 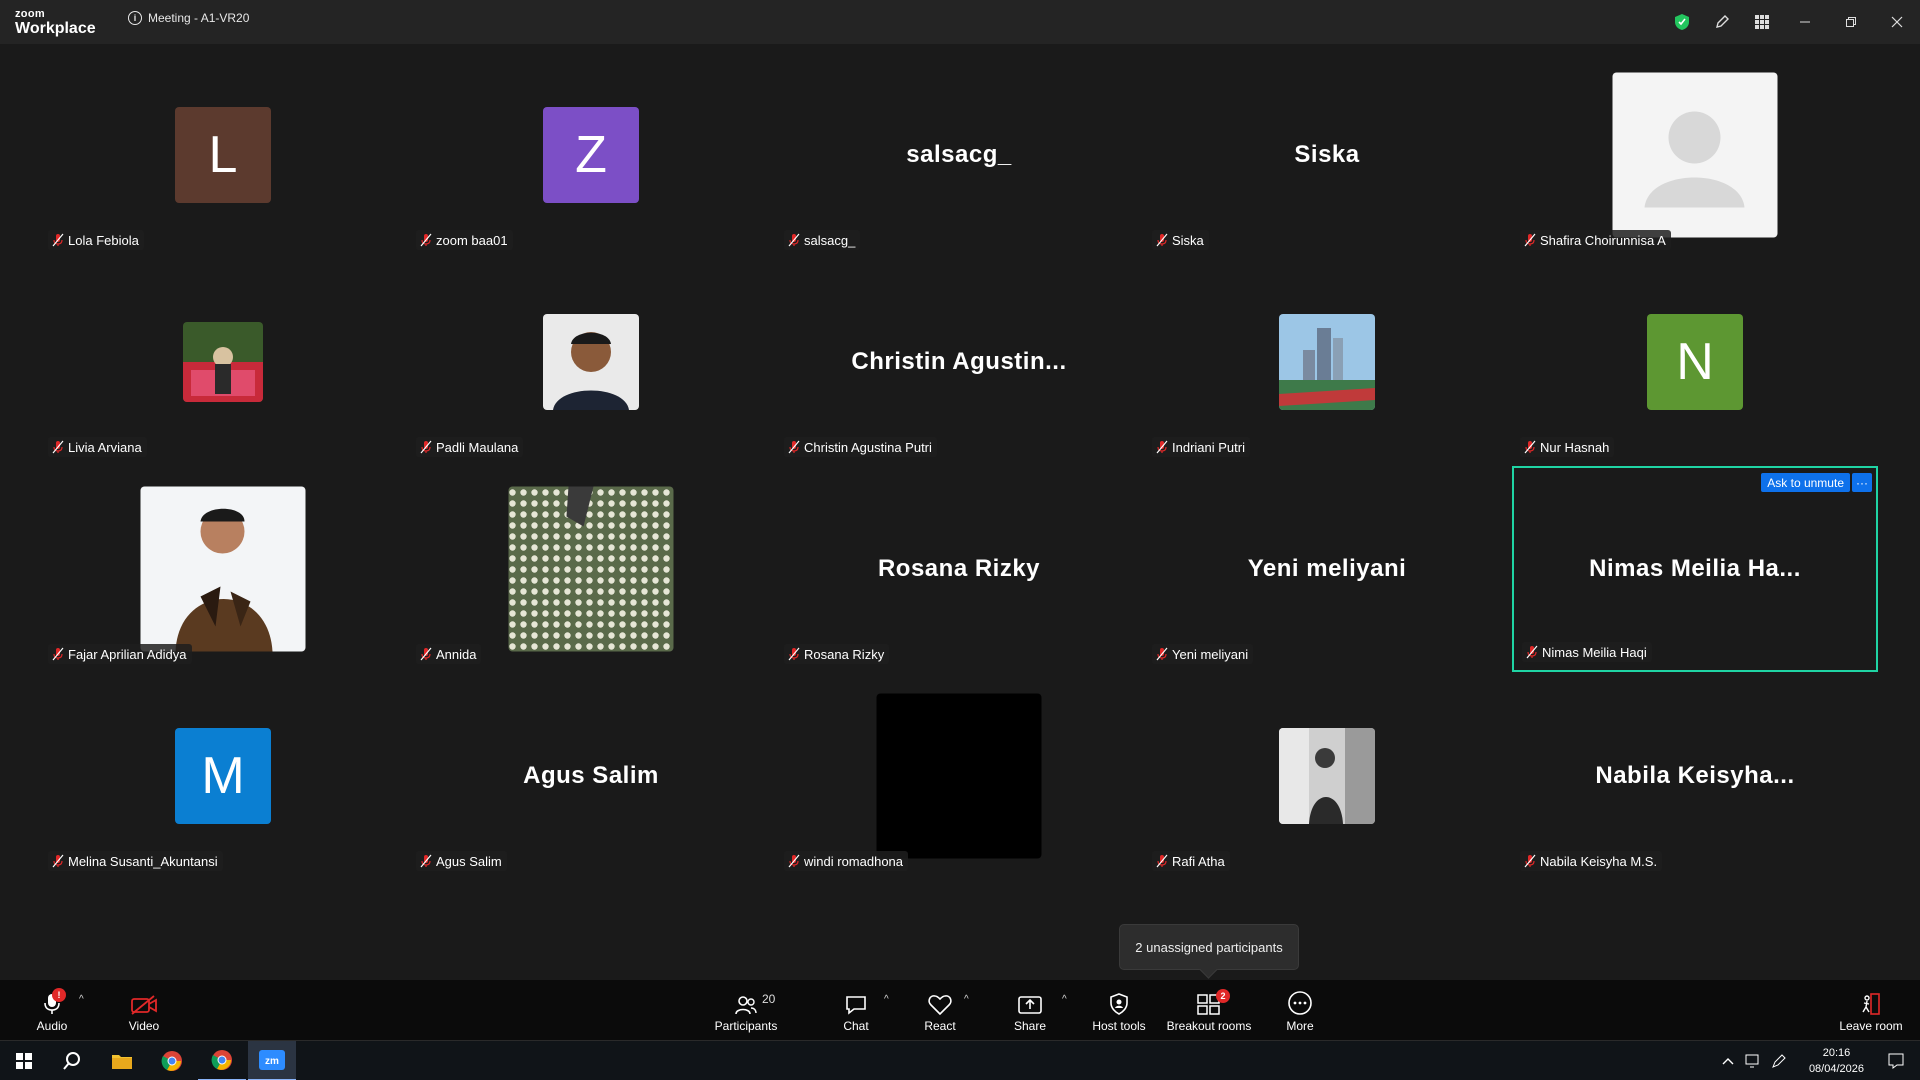 What do you see at coordinates (122, 1060) in the screenshot?
I see `file-explorer-icon` at bounding box center [122, 1060].